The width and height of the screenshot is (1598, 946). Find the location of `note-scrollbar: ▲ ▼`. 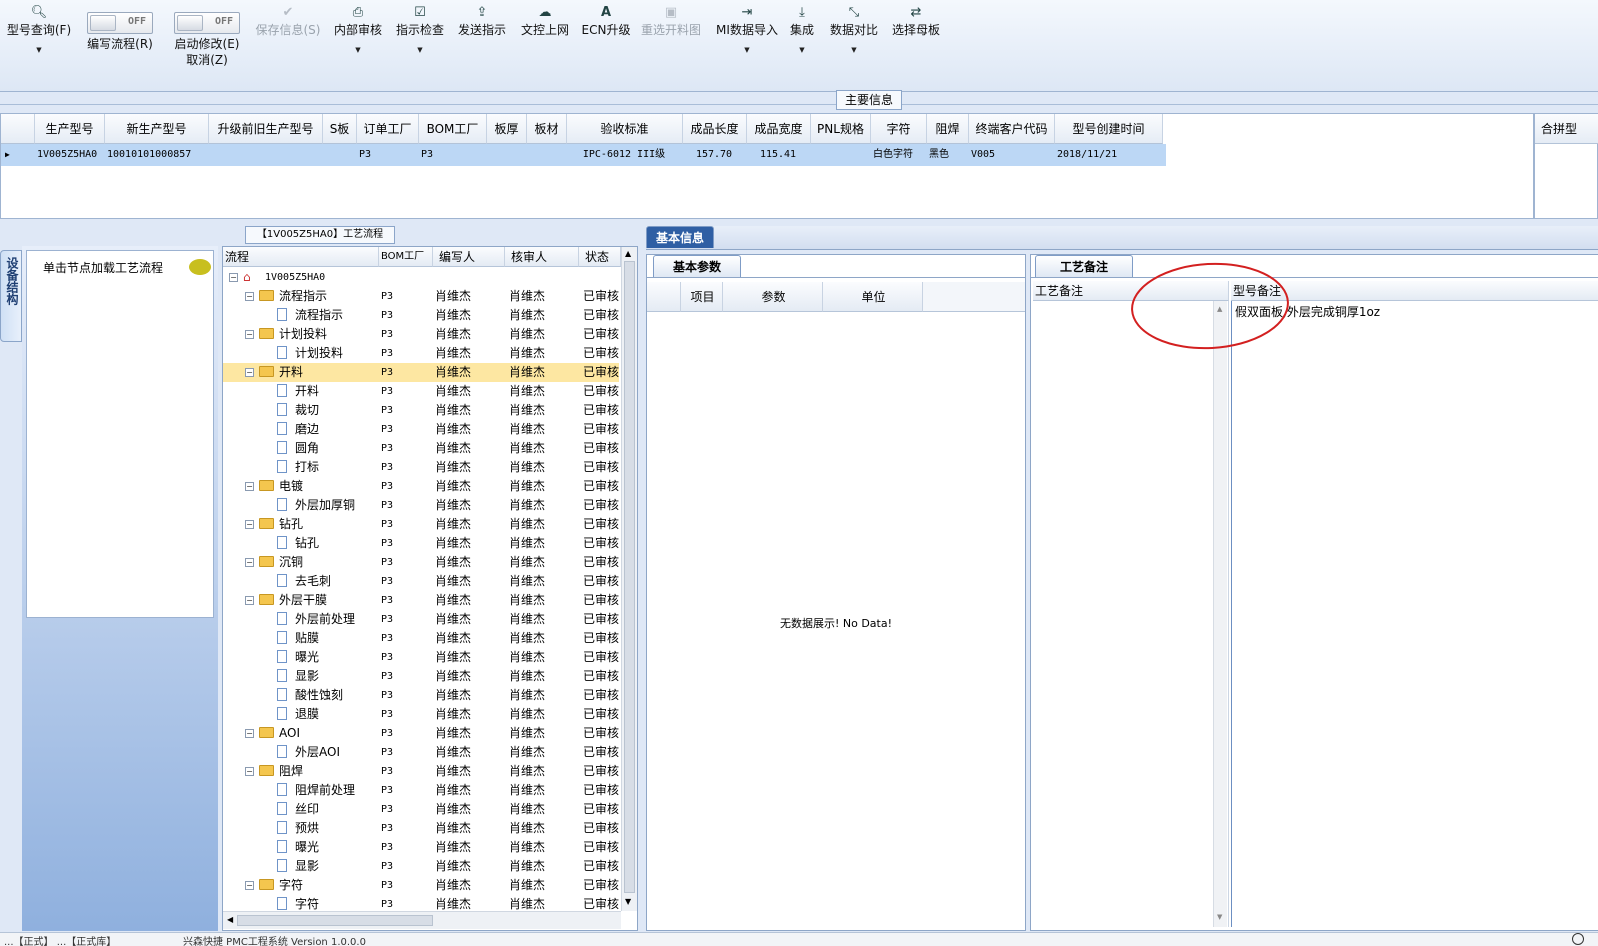

note-scrollbar: ▲ ▼ is located at coordinates (1220, 614).